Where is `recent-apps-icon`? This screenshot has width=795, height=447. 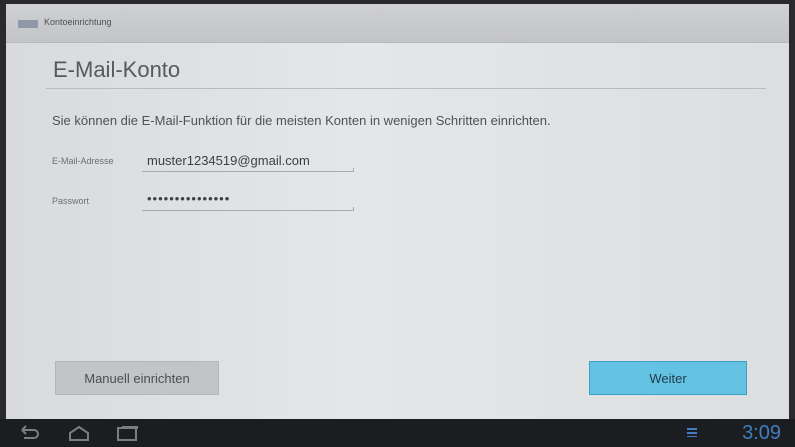 recent-apps-icon is located at coordinates (128, 433).